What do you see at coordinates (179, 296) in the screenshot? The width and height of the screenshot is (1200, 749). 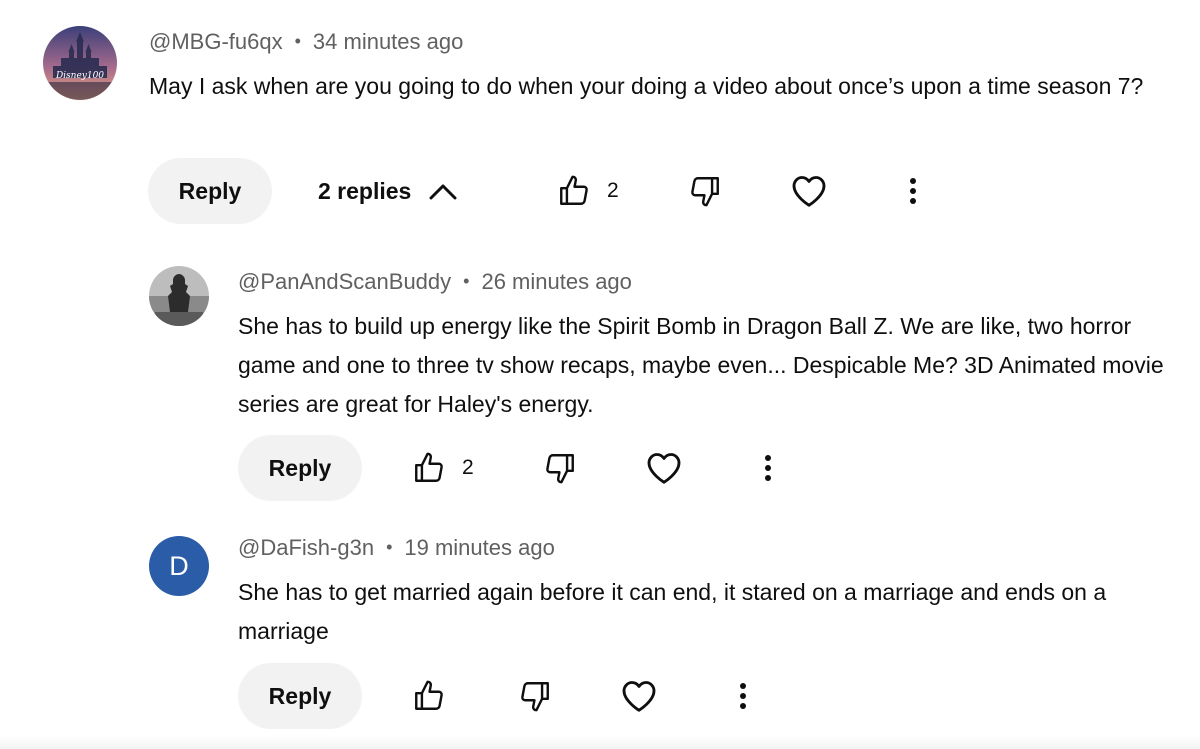 I see `avatar` at bounding box center [179, 296].